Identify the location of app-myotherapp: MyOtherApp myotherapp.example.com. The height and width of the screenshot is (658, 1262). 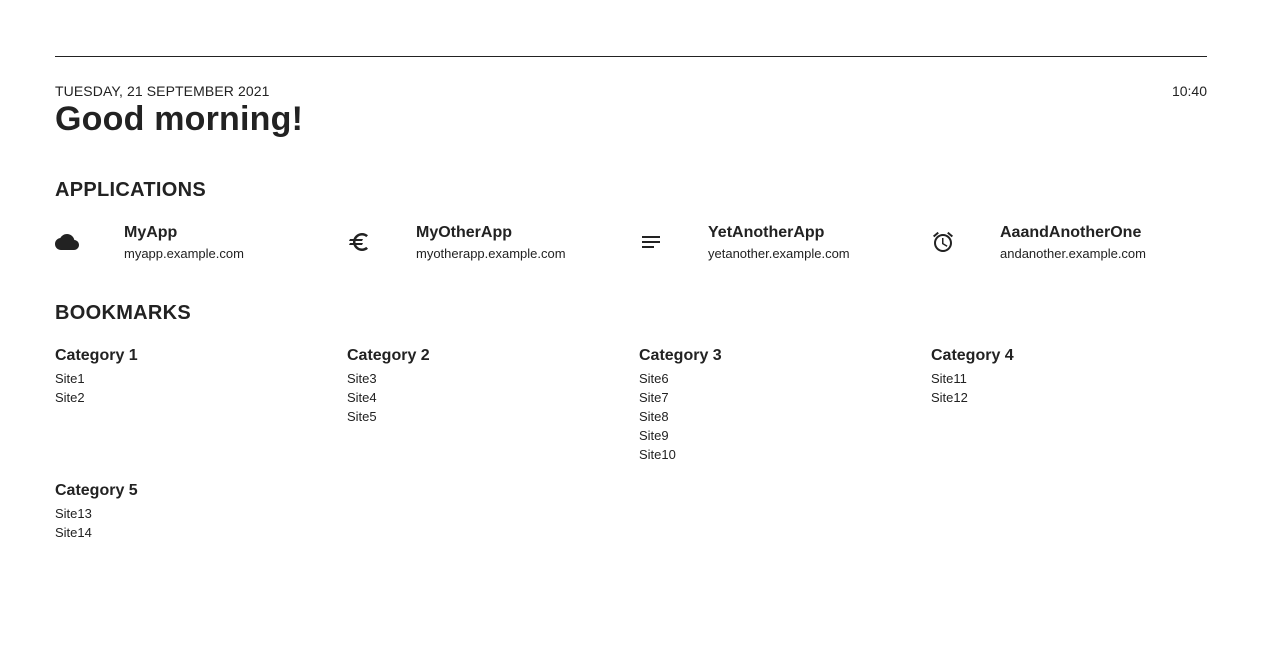
(493, 246).